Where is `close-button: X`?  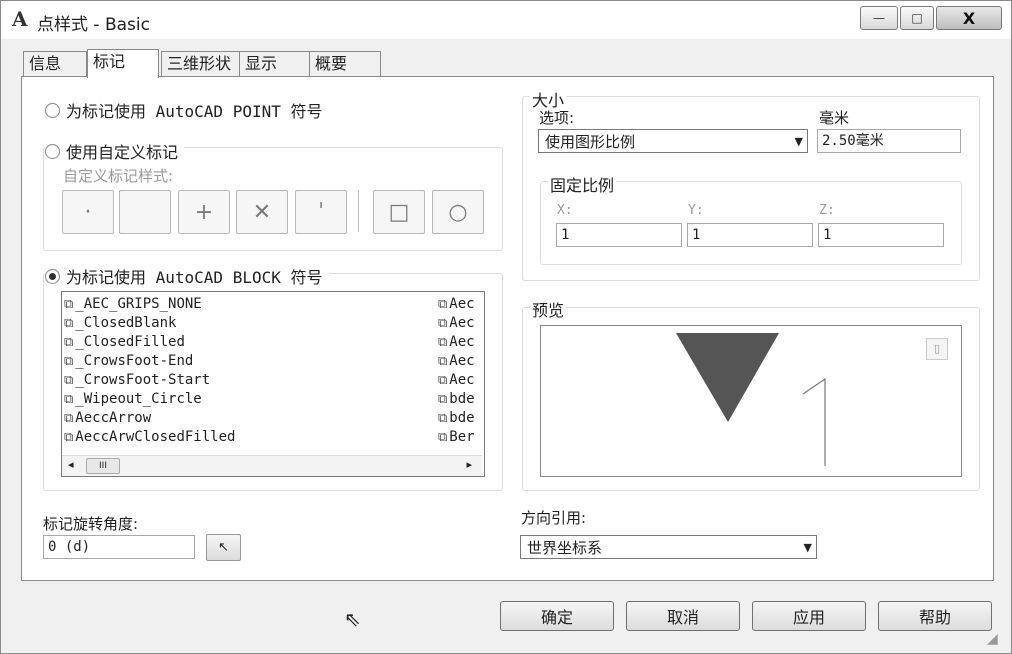
close-button: X is located at coordinates (969, 18).